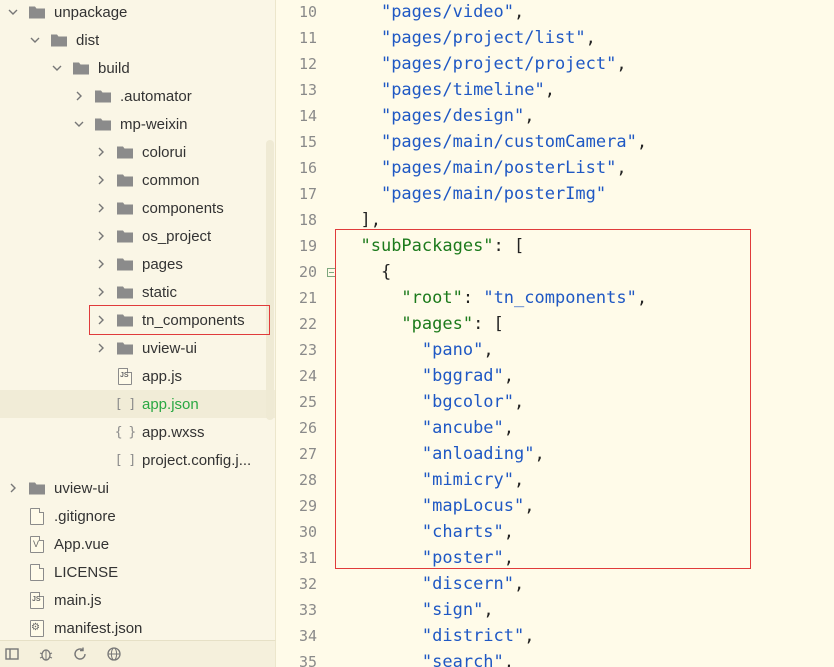  Describe the element at coordinates (137, 236) in the screenshot. I see `tree-item-os-project: os_project` at that location.